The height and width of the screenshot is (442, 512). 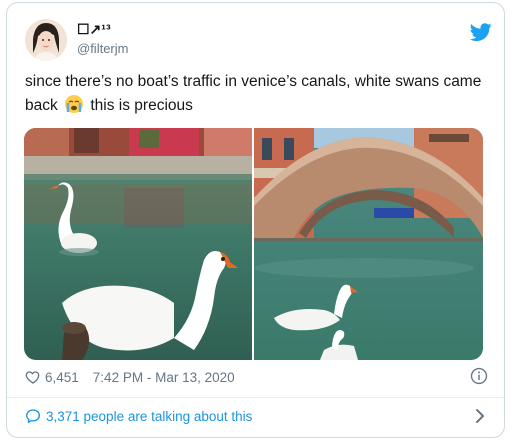 What do you see at coordinates (46, 40) in the screenshot?
I see `avatar` at bounding box center [46, 40].